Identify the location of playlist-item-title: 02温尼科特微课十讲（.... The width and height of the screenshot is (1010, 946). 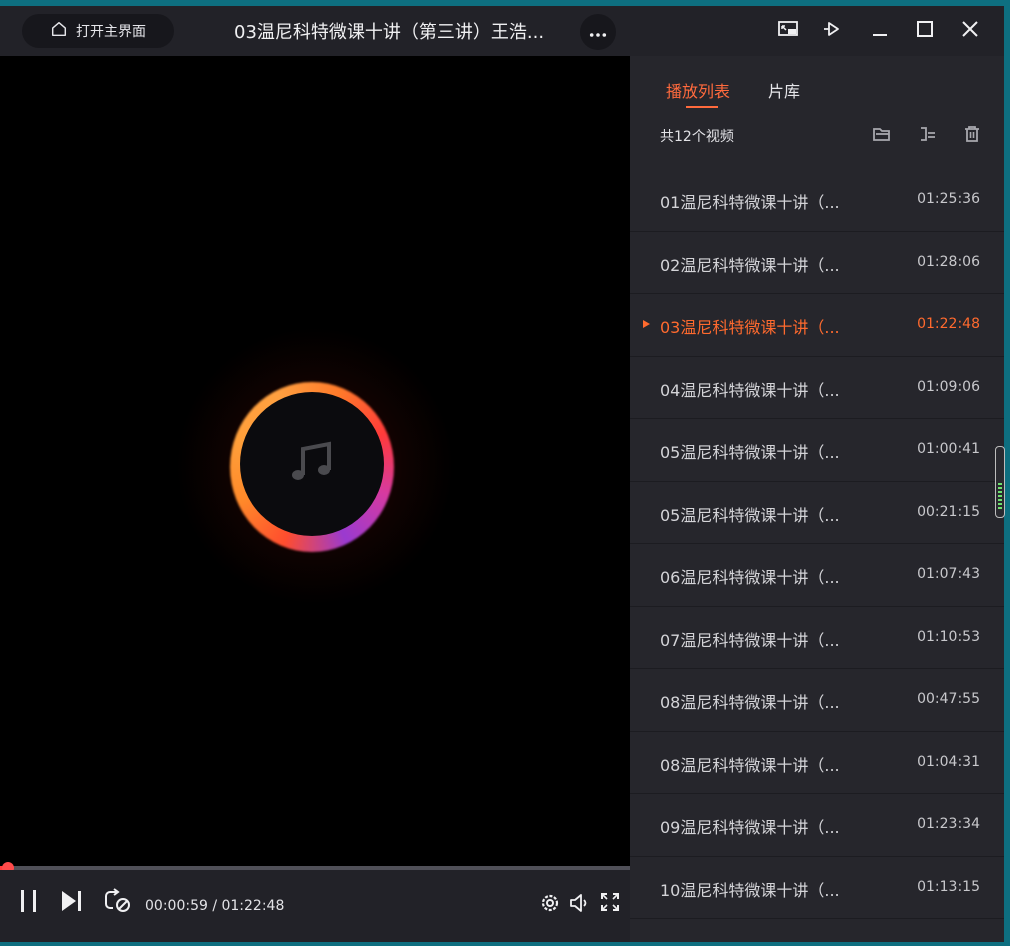
(750, 265).